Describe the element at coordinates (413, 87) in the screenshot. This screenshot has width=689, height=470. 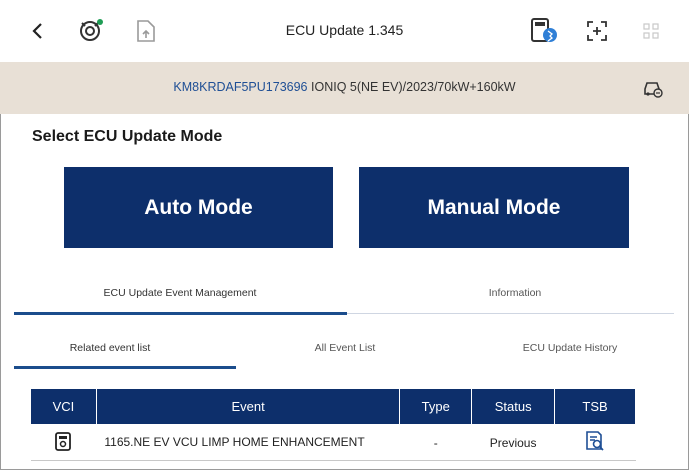
I see `vehicle-description: IONIQ 5(NE EV)/2023/70kW+160kW` at that location.